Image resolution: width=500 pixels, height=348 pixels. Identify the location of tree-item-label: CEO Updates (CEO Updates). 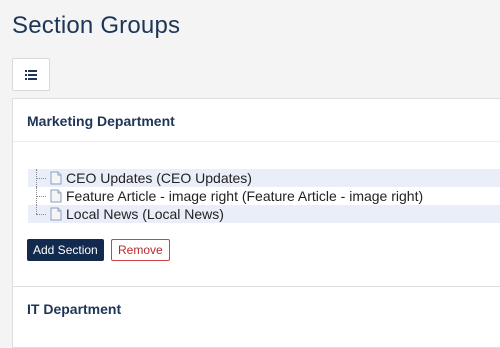
(159, 178).